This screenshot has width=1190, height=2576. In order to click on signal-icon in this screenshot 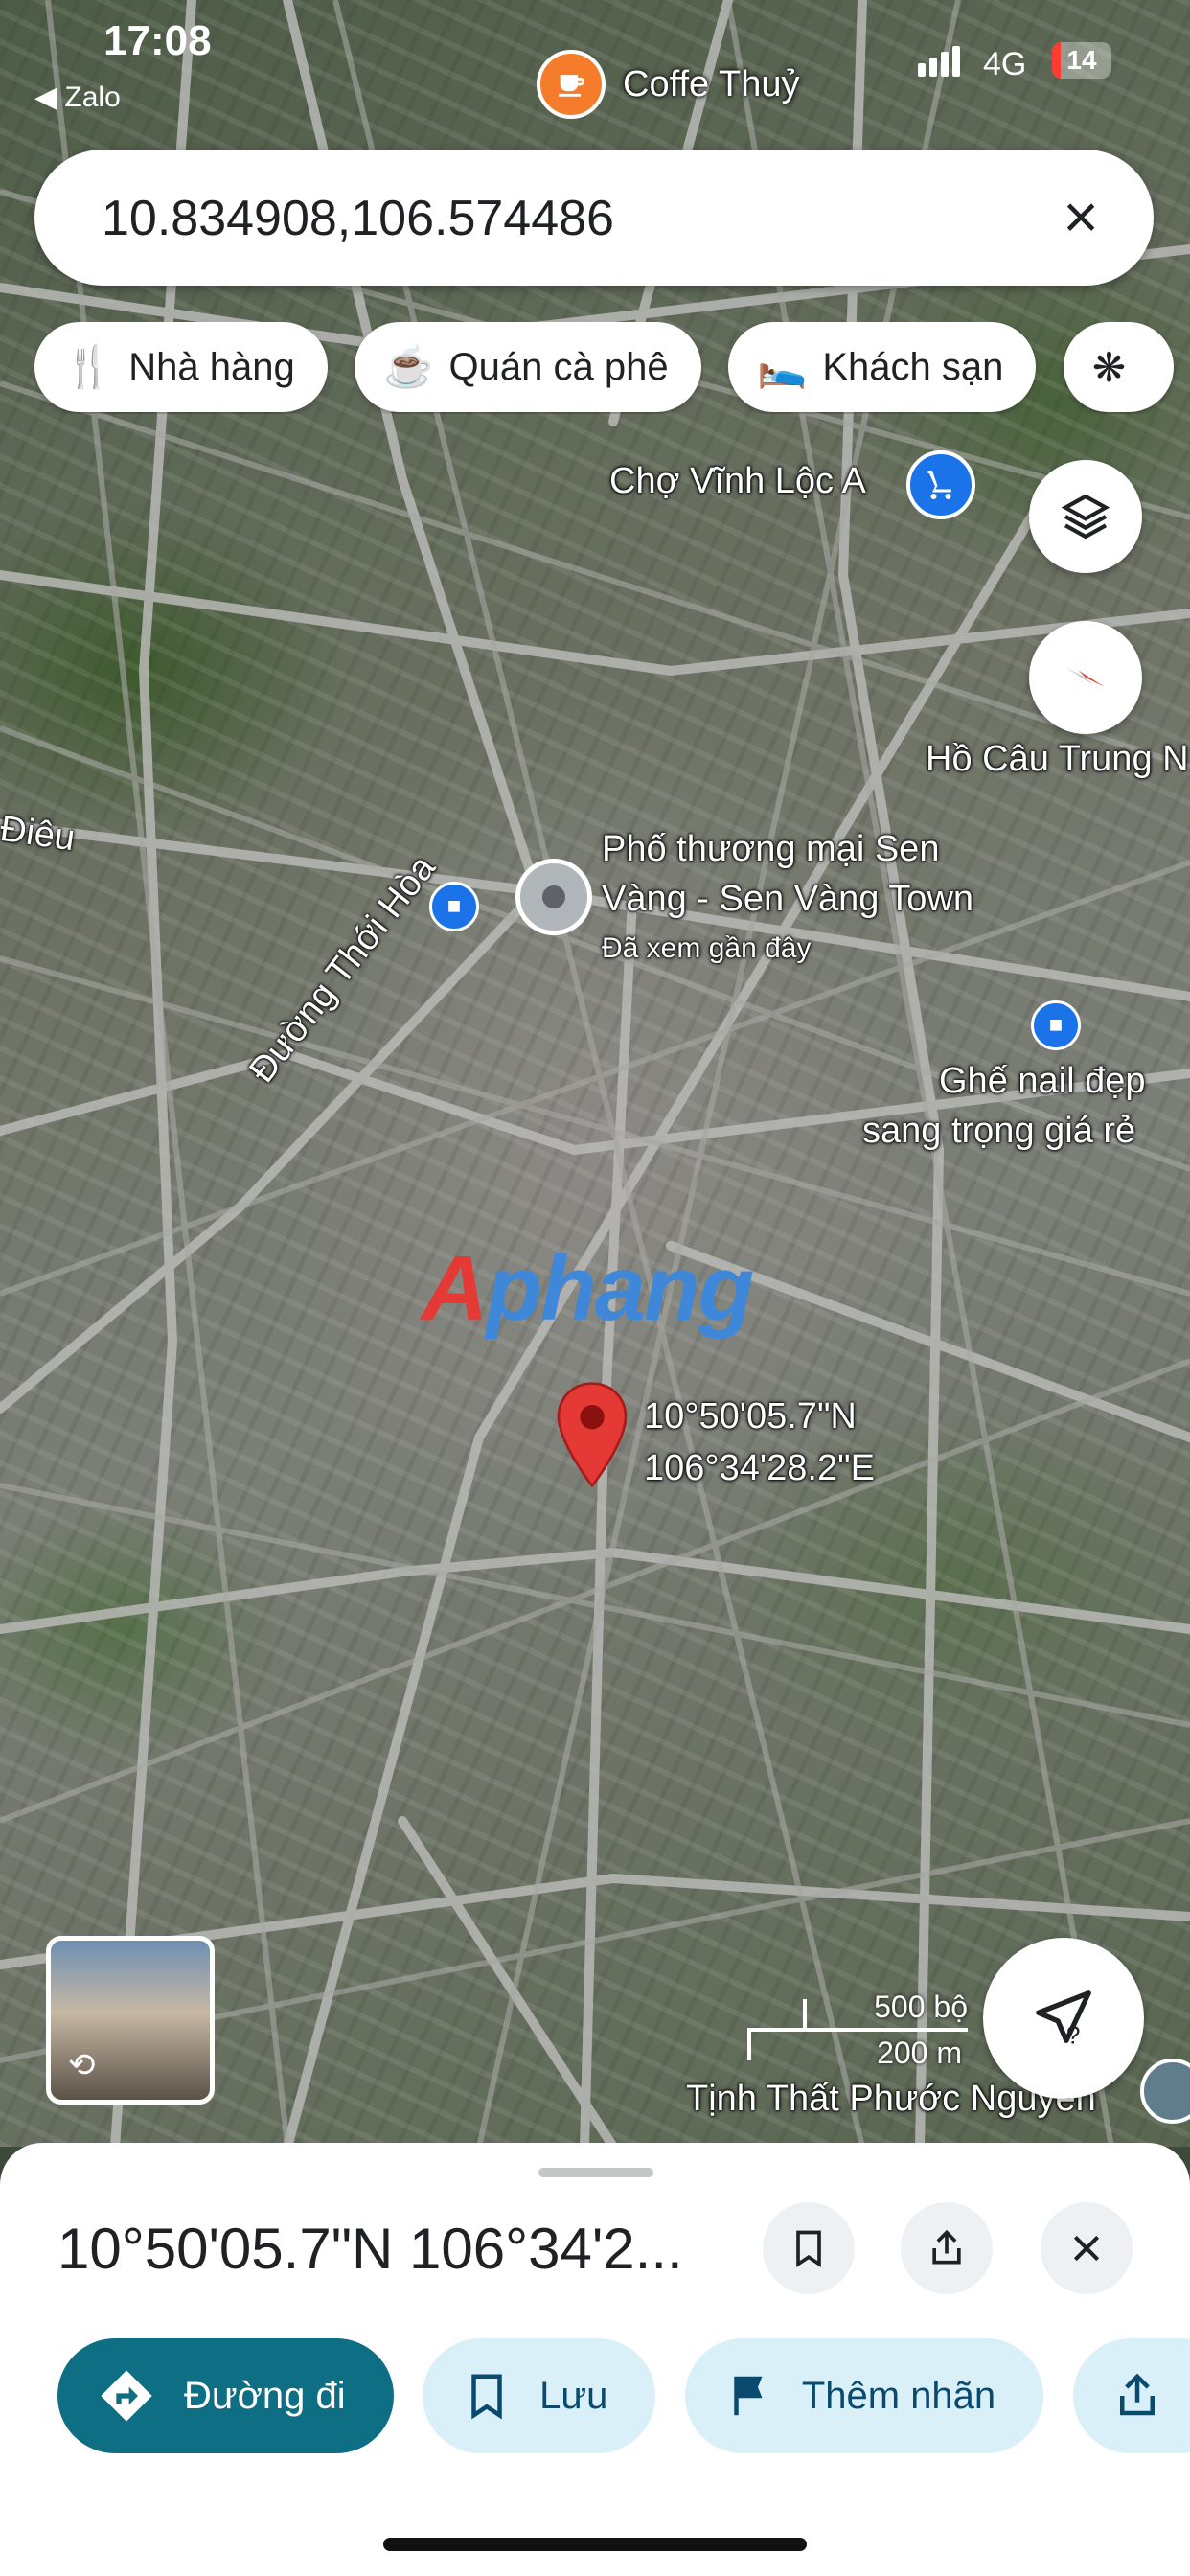, I will do `click(939, 62)`.